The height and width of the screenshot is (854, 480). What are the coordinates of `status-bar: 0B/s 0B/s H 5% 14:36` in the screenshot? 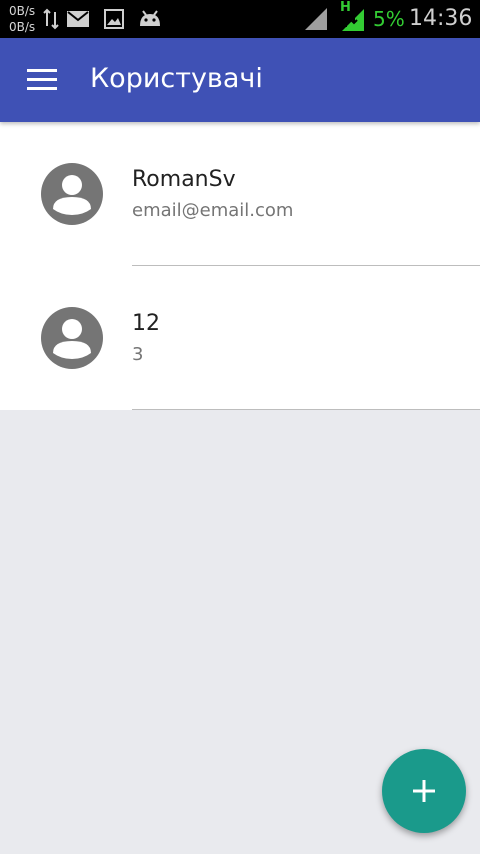 It's located at (240, 19).